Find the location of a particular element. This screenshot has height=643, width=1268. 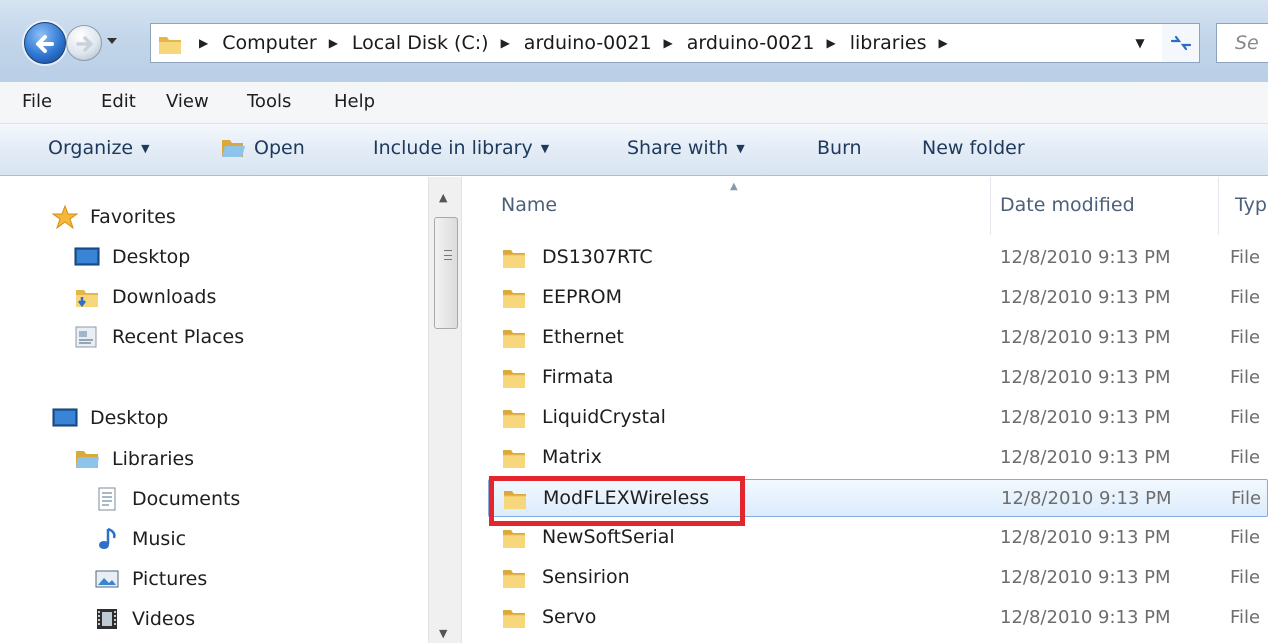

file-row: Firmata 12/8/2010 9:13 PM File is located at coordinates (878, 378).